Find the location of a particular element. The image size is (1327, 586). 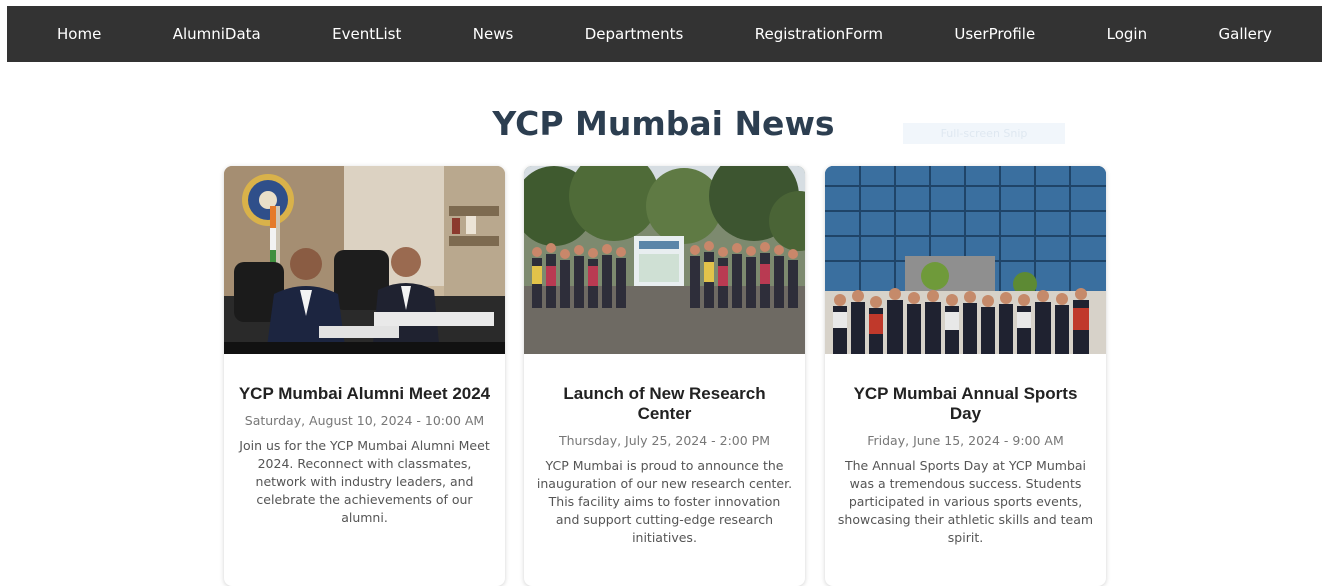

nav-link-gallery: Gallery is located at coordinates (1245, 34).